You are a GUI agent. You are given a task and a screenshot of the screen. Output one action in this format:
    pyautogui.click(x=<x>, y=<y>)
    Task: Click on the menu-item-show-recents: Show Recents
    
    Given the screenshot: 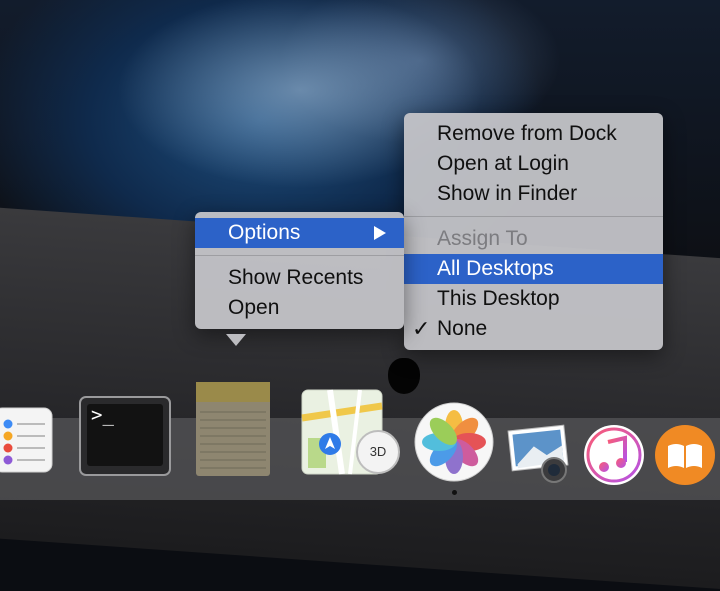 What is the action you would take?
    pyautogui.click(x=299, y=278)
    